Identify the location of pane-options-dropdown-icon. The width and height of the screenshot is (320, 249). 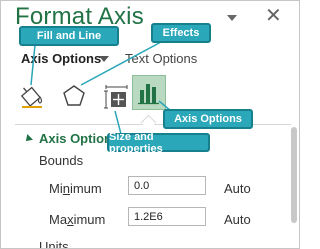
(232, 18).